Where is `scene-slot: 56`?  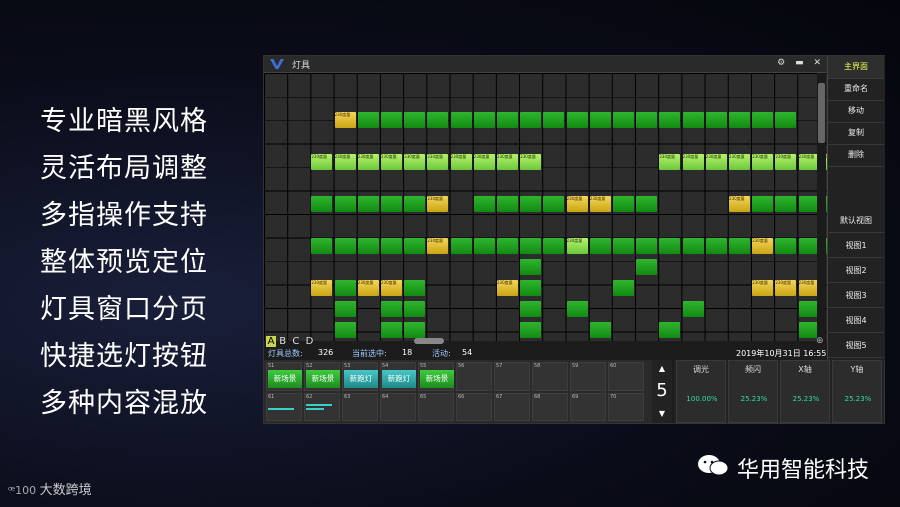 scene-slot: 56 is located at coordinates (474, 376).